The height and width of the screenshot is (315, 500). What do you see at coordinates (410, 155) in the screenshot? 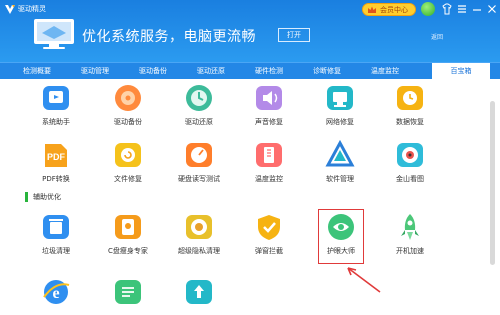
I see `image-viewer-icon` at bounding box center [410, 155].